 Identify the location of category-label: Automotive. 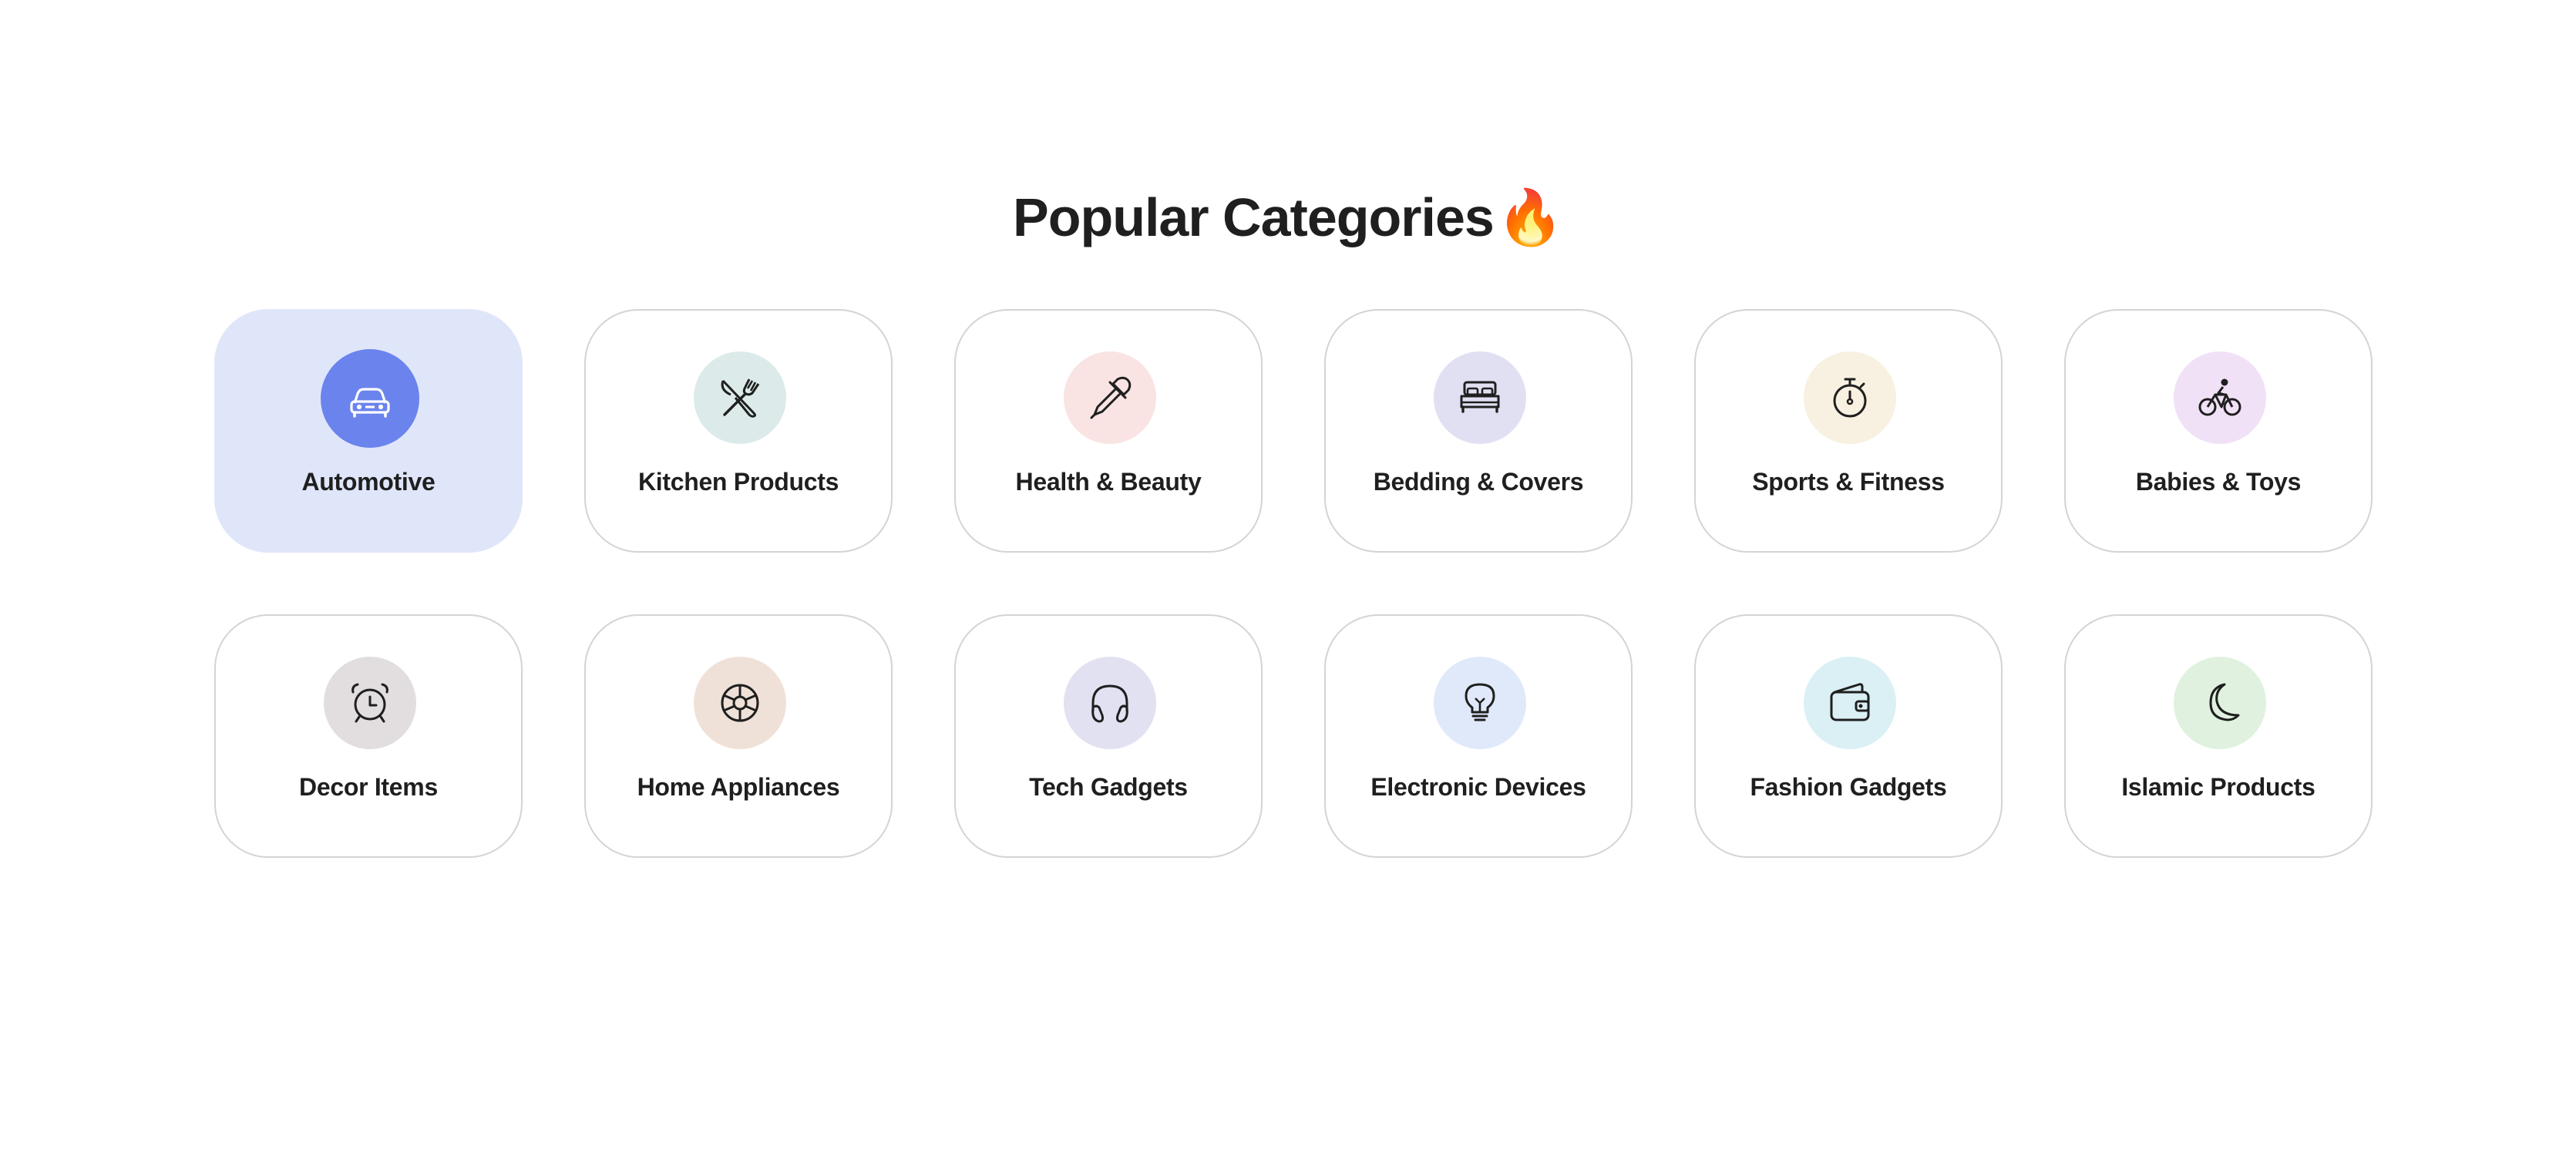
(368, 482).